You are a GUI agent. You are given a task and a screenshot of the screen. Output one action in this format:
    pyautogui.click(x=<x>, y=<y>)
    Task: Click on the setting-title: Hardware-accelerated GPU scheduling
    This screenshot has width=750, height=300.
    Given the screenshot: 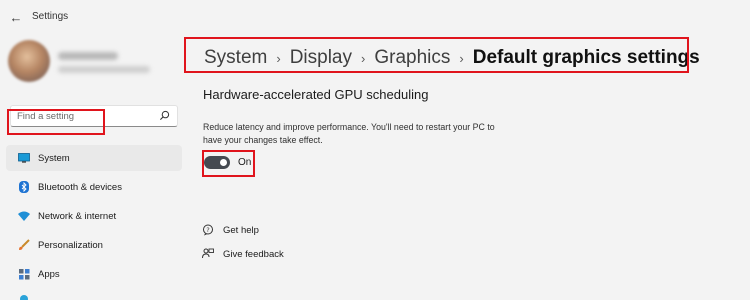 What is the action you would take?
    pyautogui.click(x=316, y=94)
    